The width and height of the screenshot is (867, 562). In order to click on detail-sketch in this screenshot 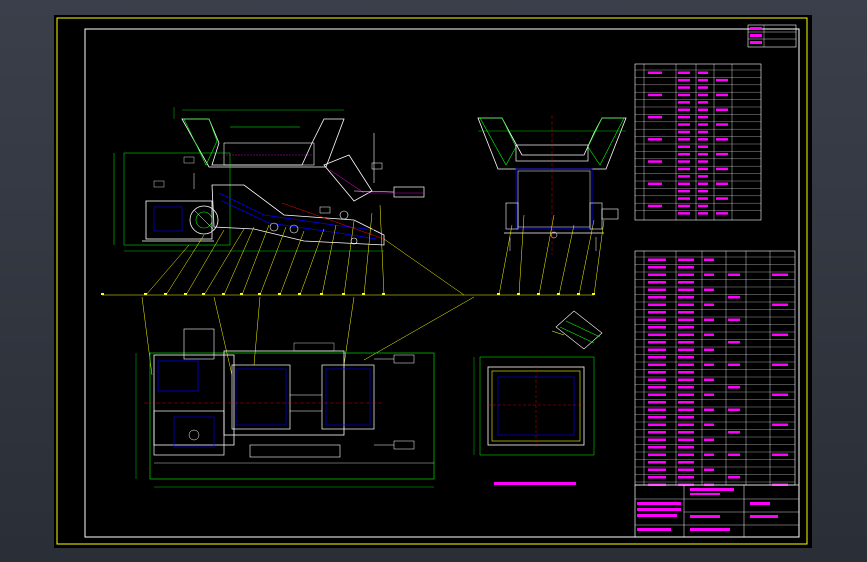, I will do `click(577, 330)`.